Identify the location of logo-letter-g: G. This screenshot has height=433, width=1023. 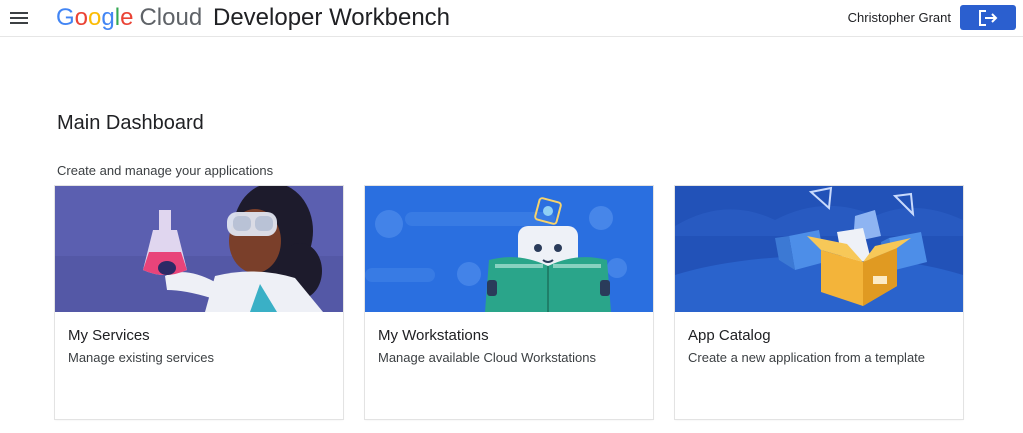
(65, 17).